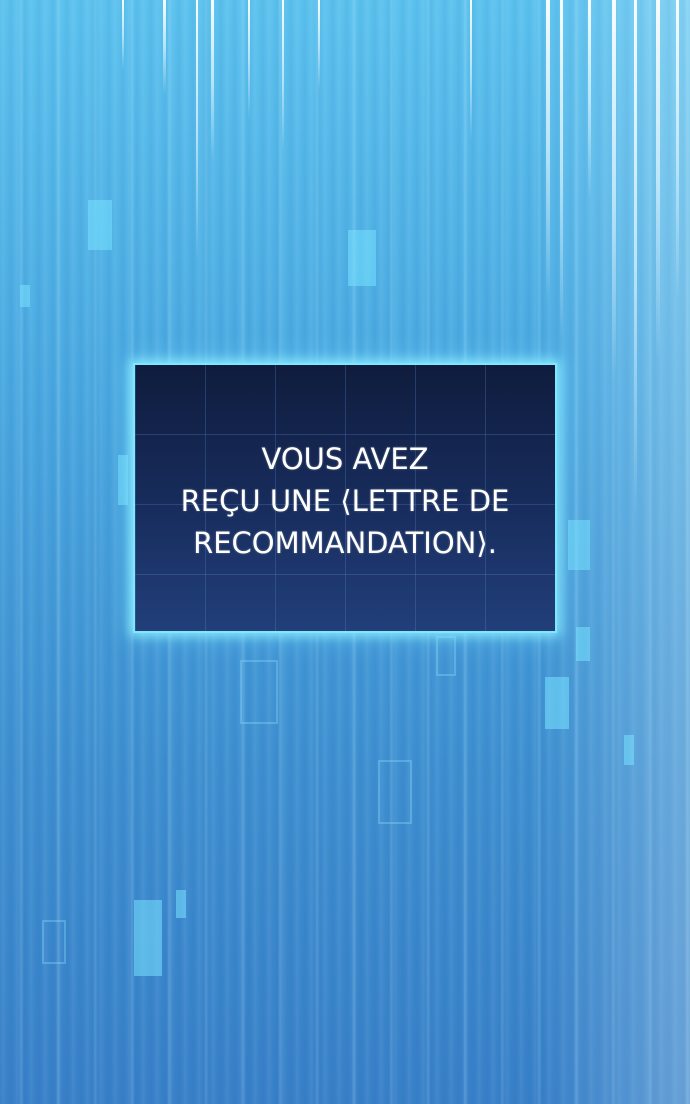  What do you see at coordinates (345, 543) in the screenshot?
I see `message-line-3: RECOMMANDATION⟩.` at bounding box center [345, 543].